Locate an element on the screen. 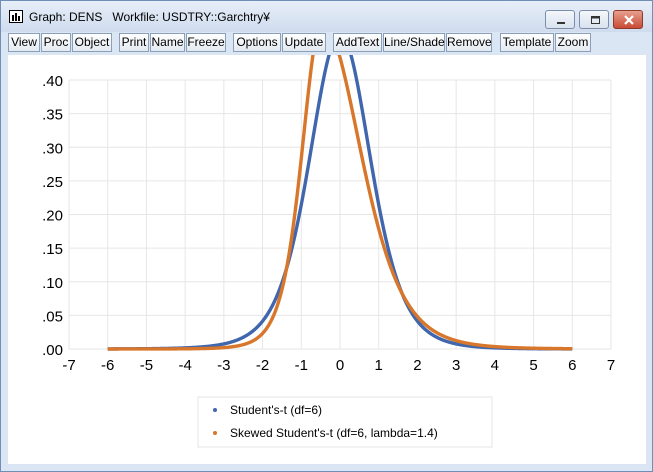 The width and height of the screenshot is (653, 472). legend-label-skewed-t: Skewed Student's-t (df=6, lambda=1.4) is located at coordinates (334, 433).